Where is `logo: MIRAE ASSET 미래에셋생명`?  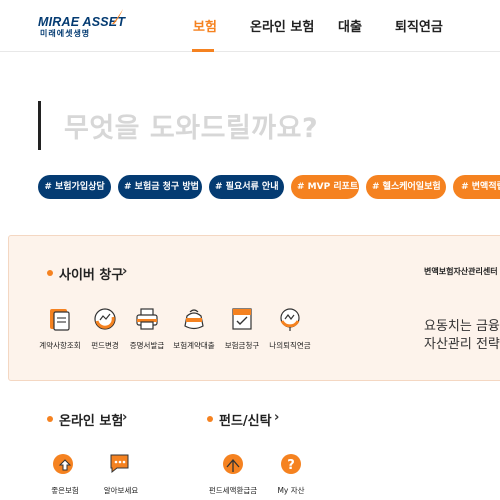 logo: MIRAE ASSET 미래에셋생명 is located at coordinates (81, 24).